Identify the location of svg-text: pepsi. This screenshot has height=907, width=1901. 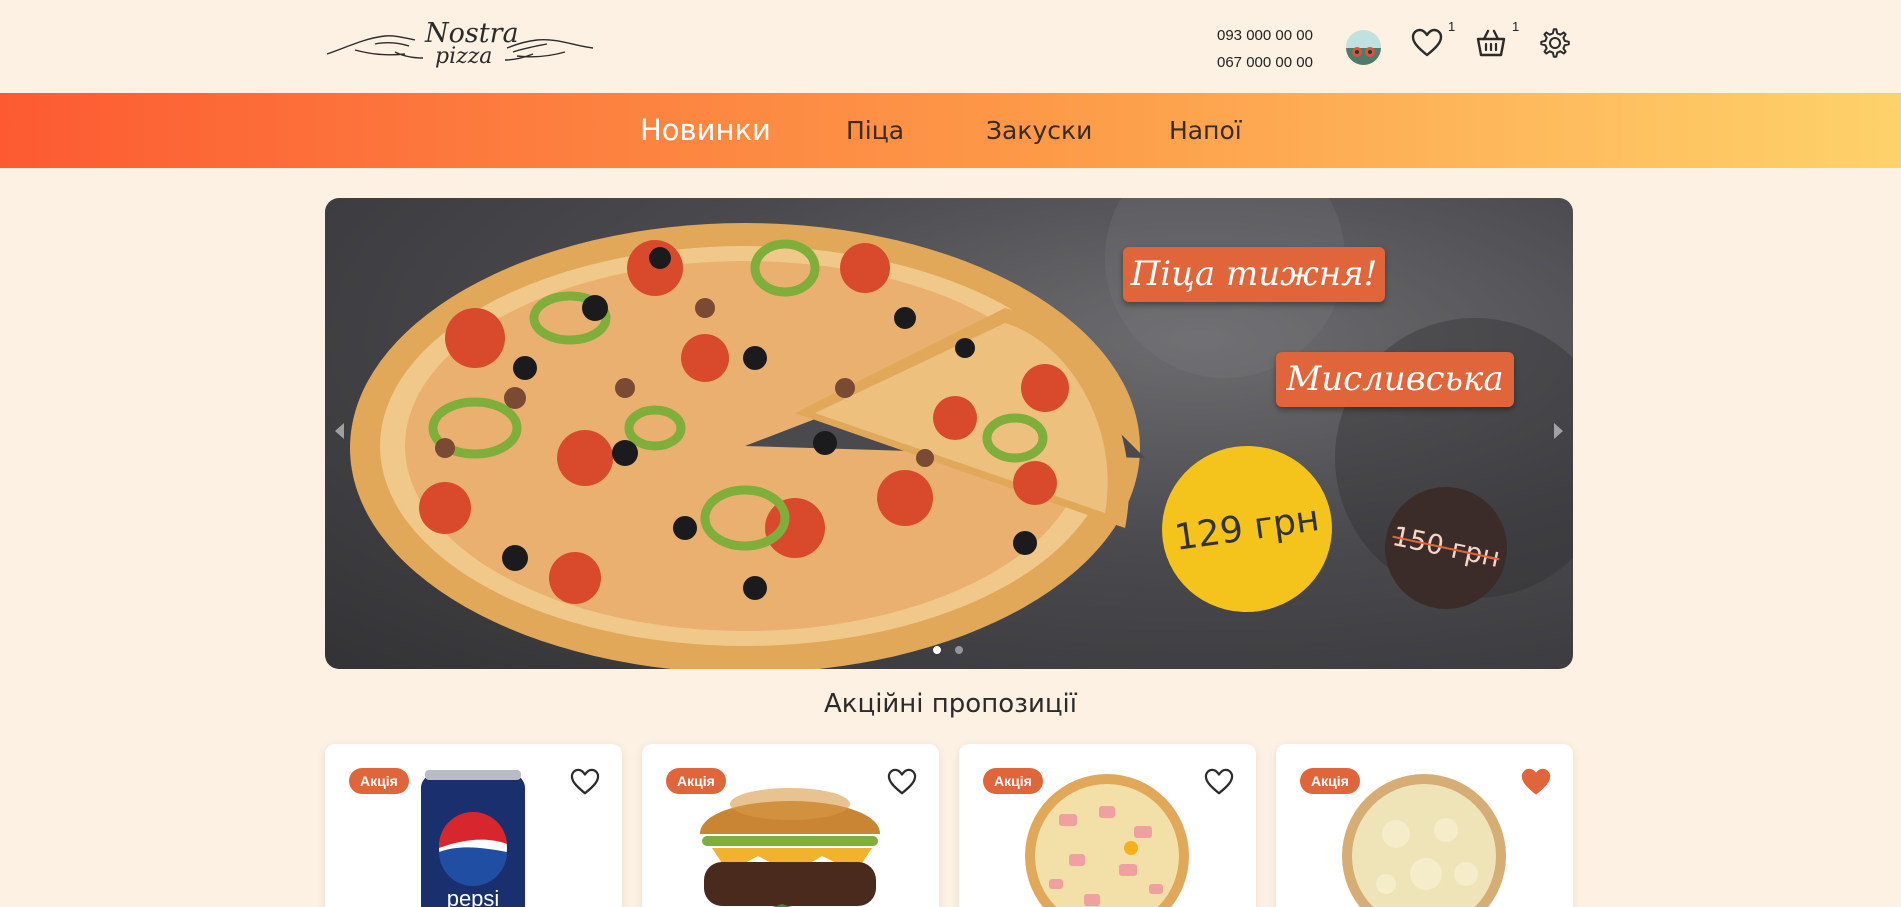
(473, 896).